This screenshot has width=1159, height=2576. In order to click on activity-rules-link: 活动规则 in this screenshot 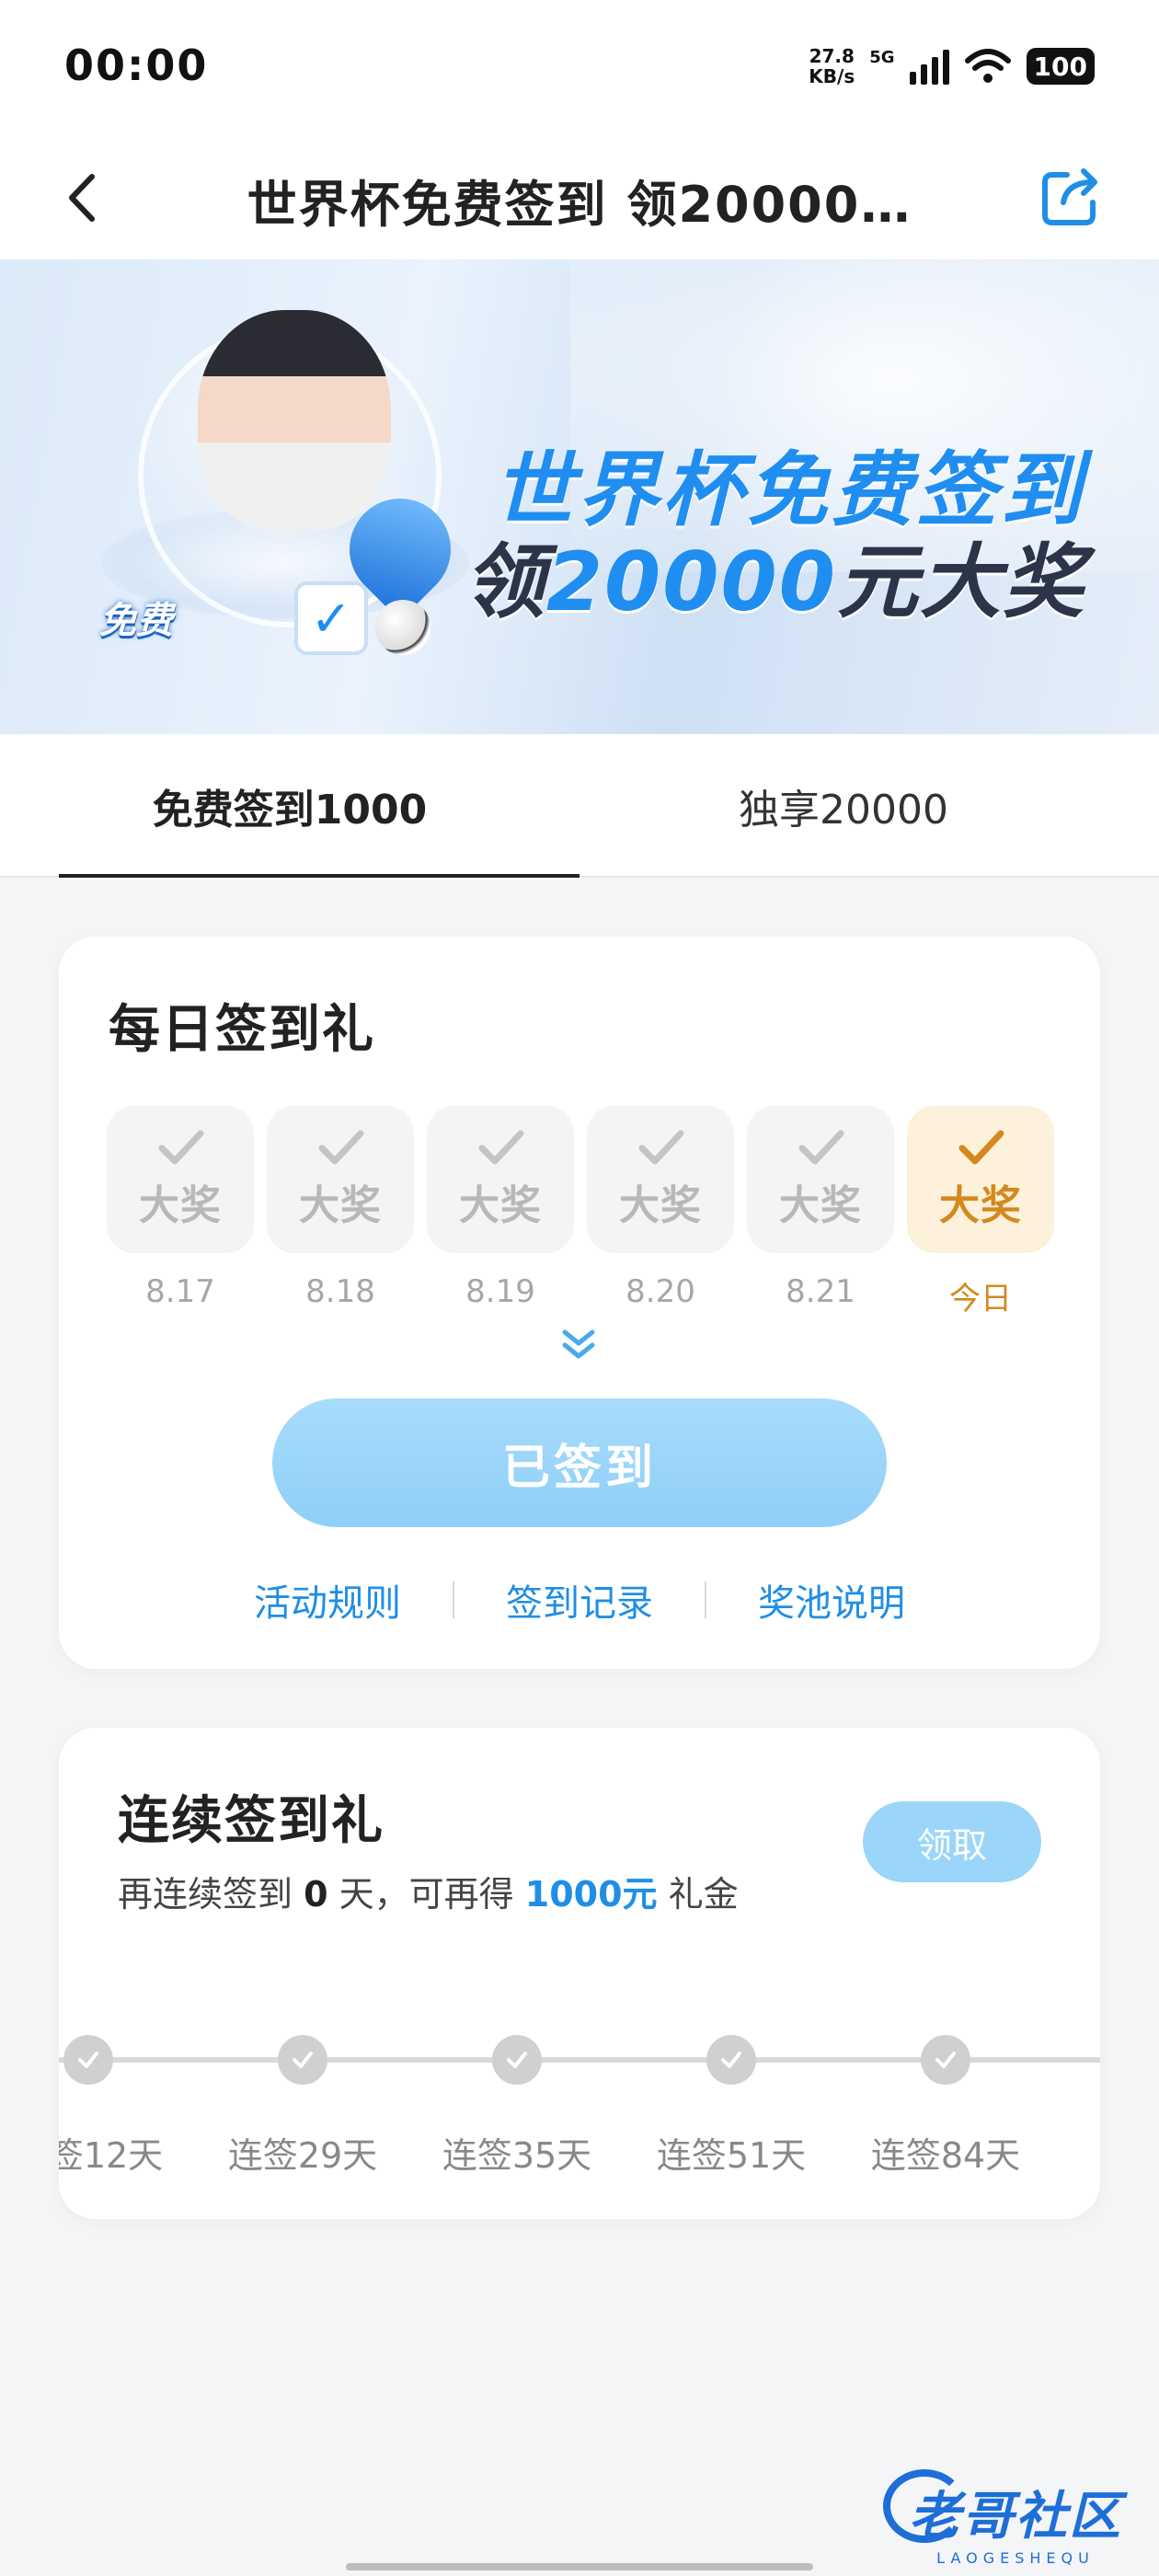, I will do `click(327, 1600)`.